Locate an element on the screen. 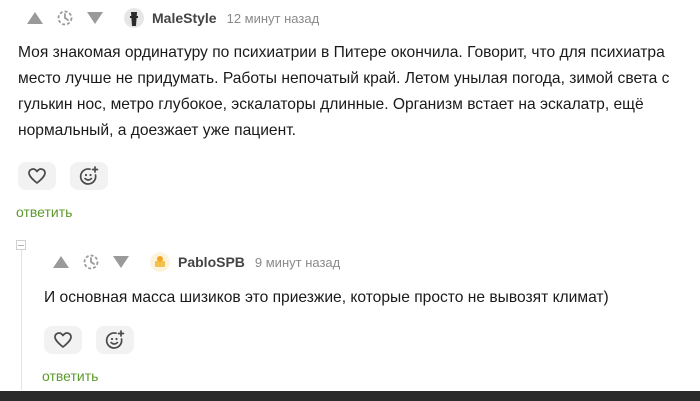 This screenshot has height=401, width=700. author-name: PabloSPB is located at coordinates (211, 262).